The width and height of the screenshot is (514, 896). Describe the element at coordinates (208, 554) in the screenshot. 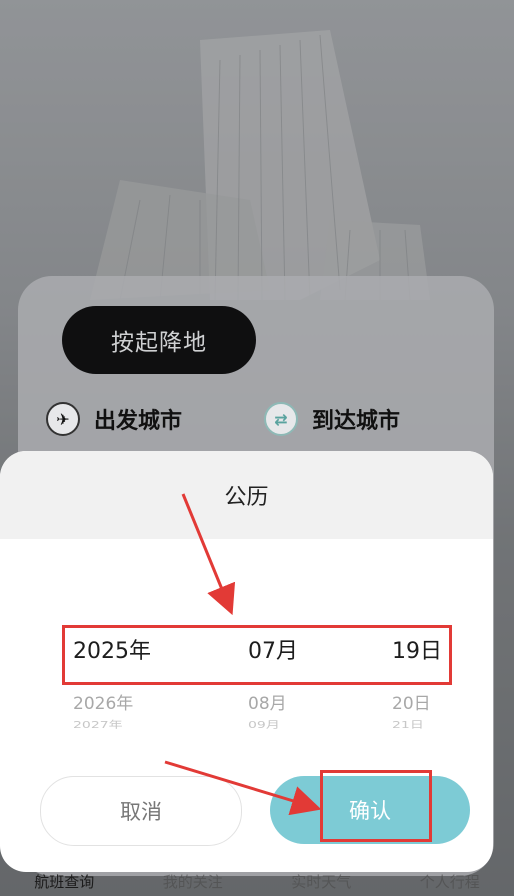

I see `arrow-to-date` at that location.